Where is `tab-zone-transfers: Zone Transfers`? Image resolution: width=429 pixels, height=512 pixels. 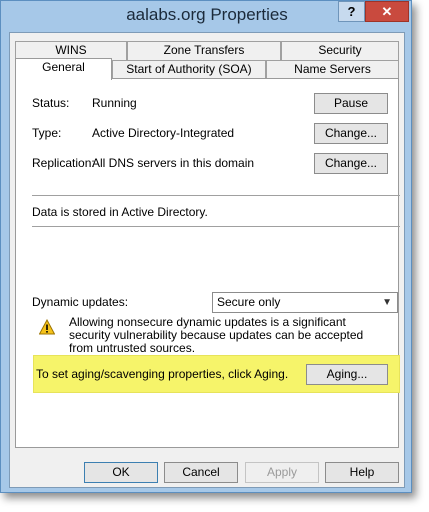 tab-zone-transfers: Zone Transfers is located at coordinates (204, 50).